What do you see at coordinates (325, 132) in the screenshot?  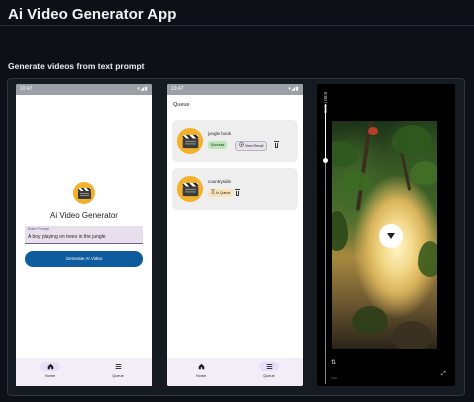 I see `video-progress-fill` at bounding box center [325, 132].